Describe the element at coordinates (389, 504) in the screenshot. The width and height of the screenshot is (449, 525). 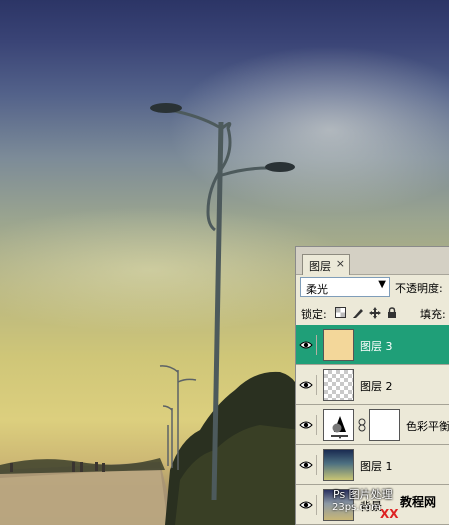
I see `site-watermark: Ps 图片处理 23ps.com 教程网 XX` at that location.